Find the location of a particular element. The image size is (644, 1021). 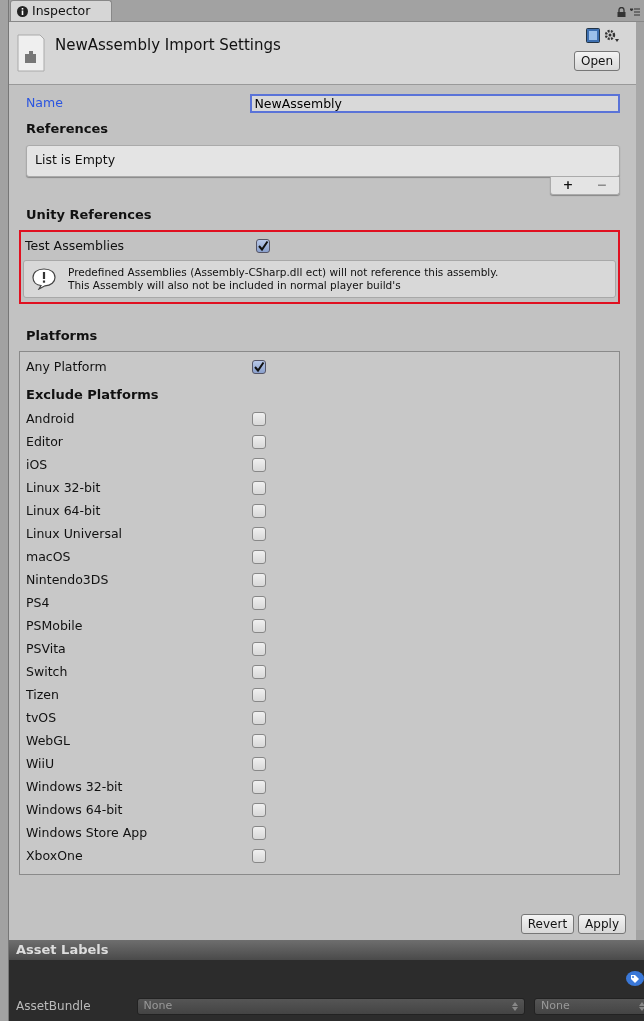

checkbox-label: Windows 64-bit is located at coordinates (75, 809).